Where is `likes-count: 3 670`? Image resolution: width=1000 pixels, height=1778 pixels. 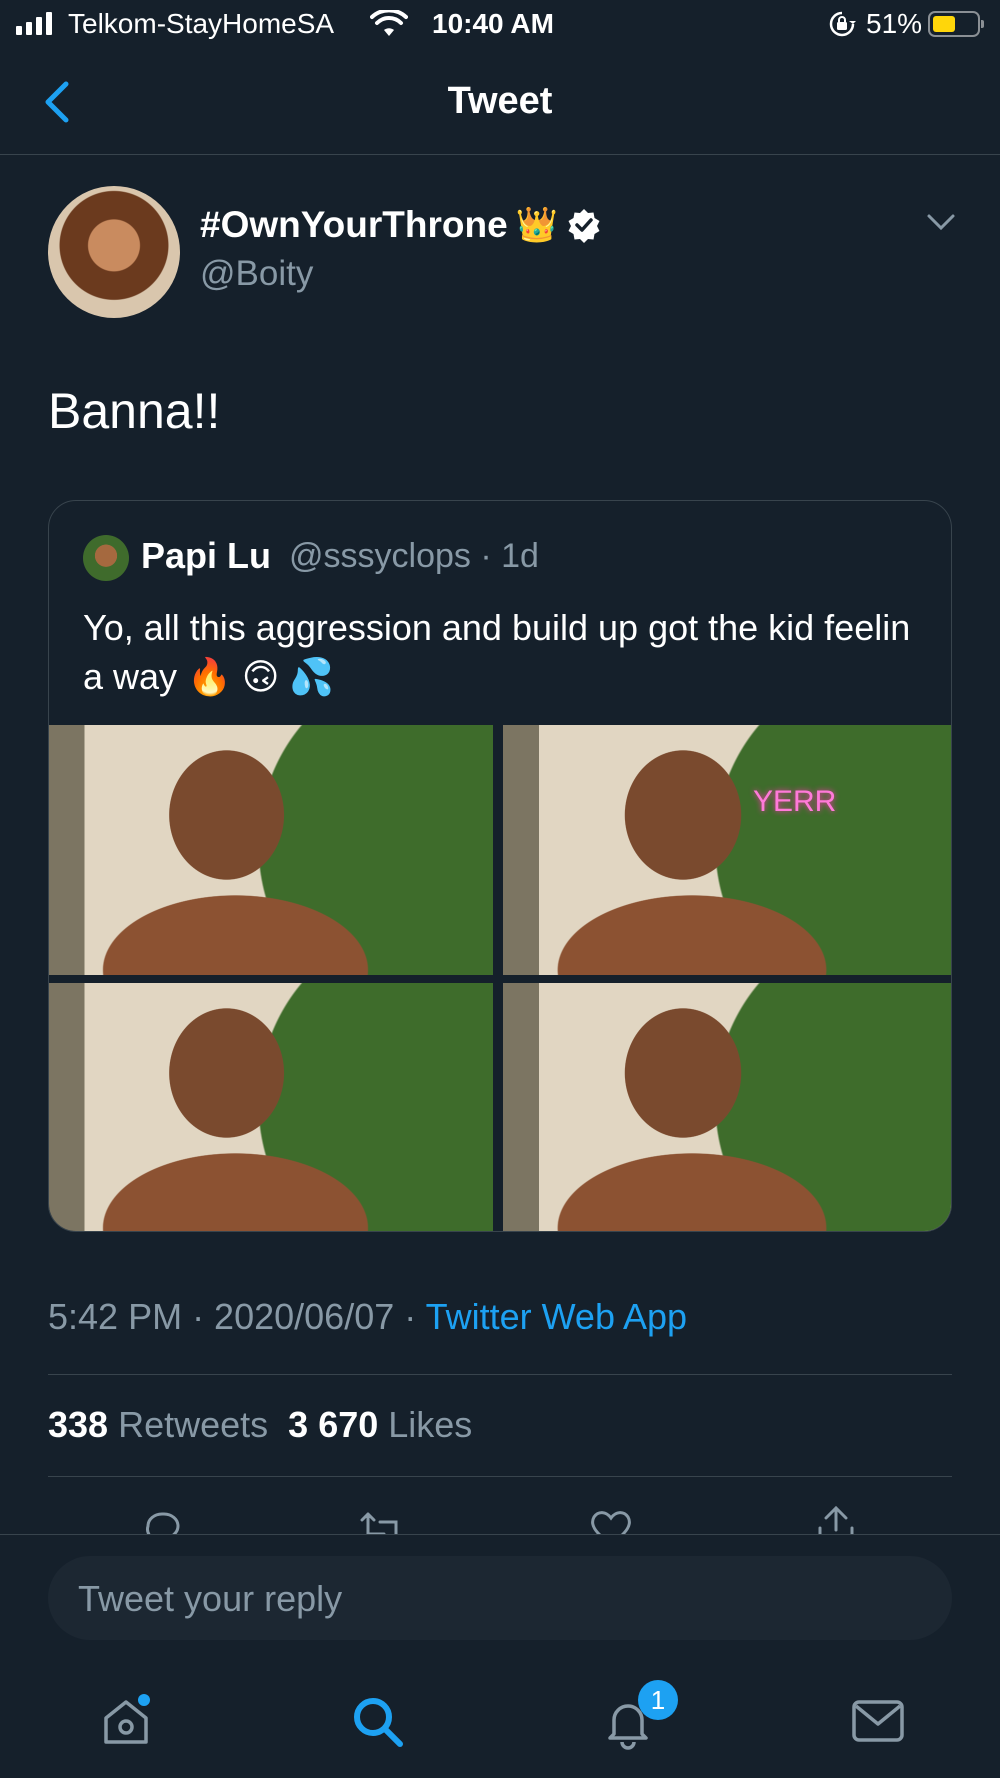
likes-count: 3 670 is located at coordinates (333, 1424).